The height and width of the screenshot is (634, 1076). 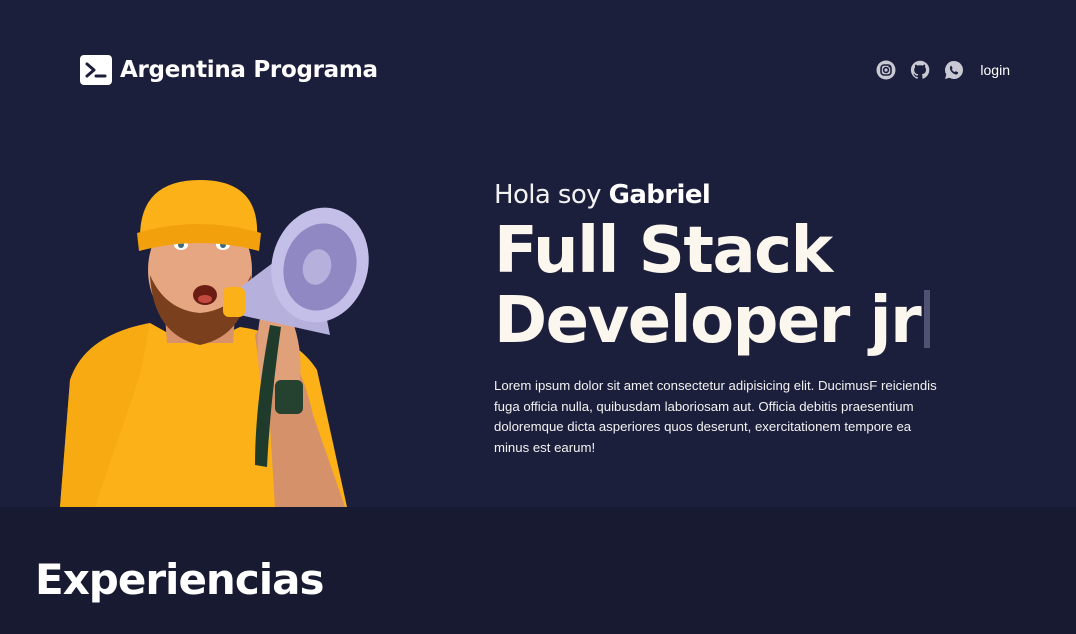 What do you see at coordinates (659, 195) in the screenshot?
I see `greeting-name: Gabriel` at bounding box center [659, 195].